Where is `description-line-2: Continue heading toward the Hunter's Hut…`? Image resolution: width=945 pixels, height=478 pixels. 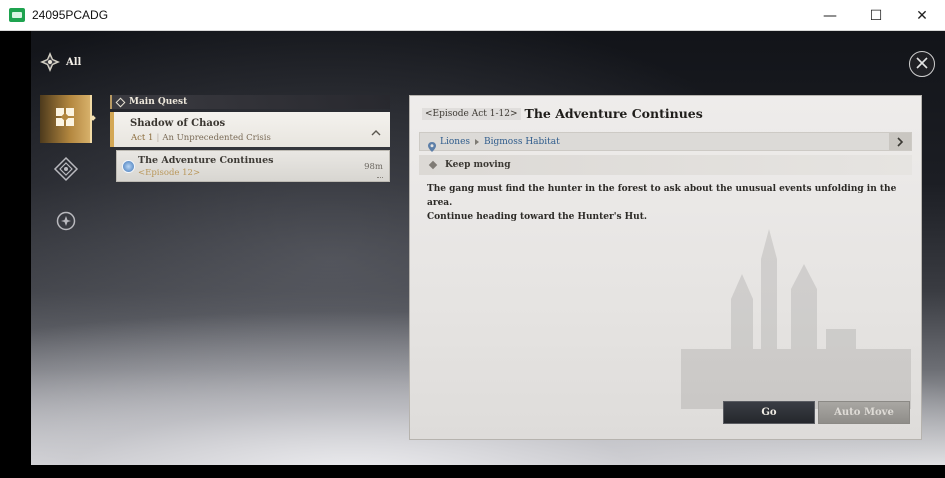 description-line-2: Continue heading toward the Hunter's Hut… is located at coordinates (537, 217).